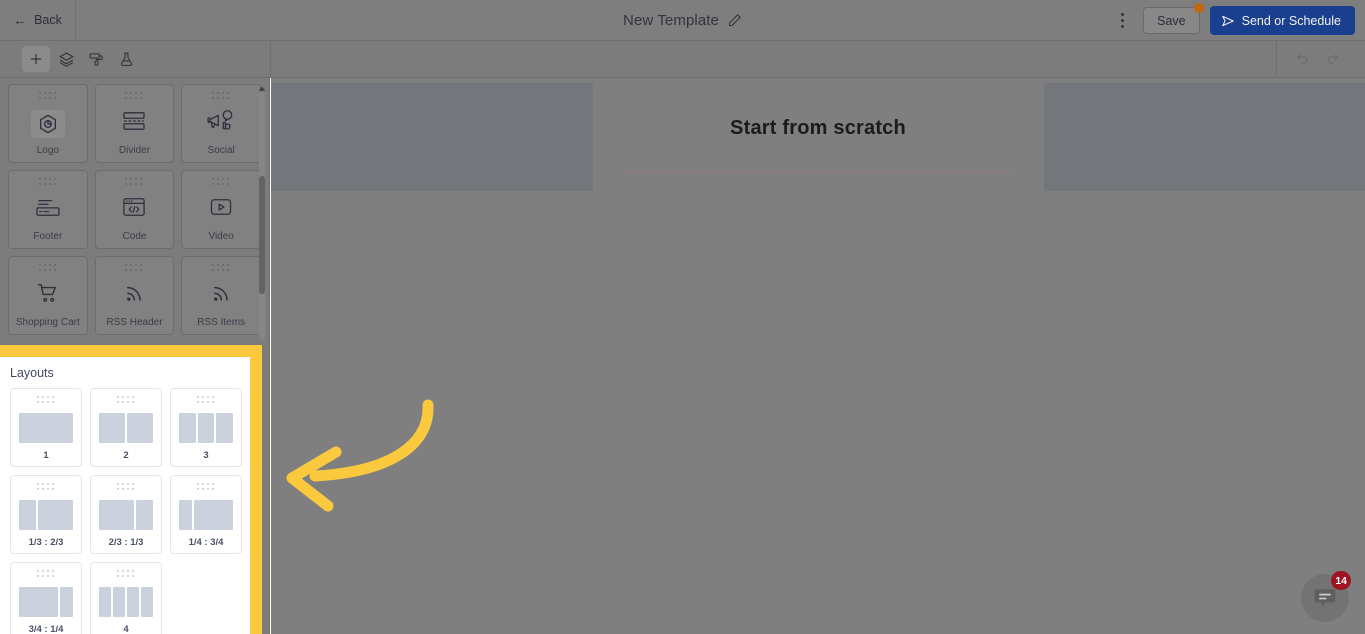  I want to click on block-tile-video: Video, so click(221, 209).